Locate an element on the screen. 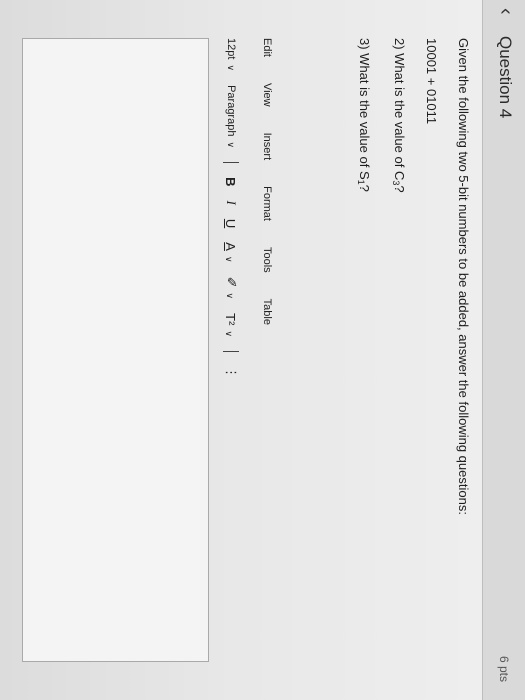 The width and height of the screenshot is (525, 700). highlighter-icon: ✐ is located at coordinates (231, 282).